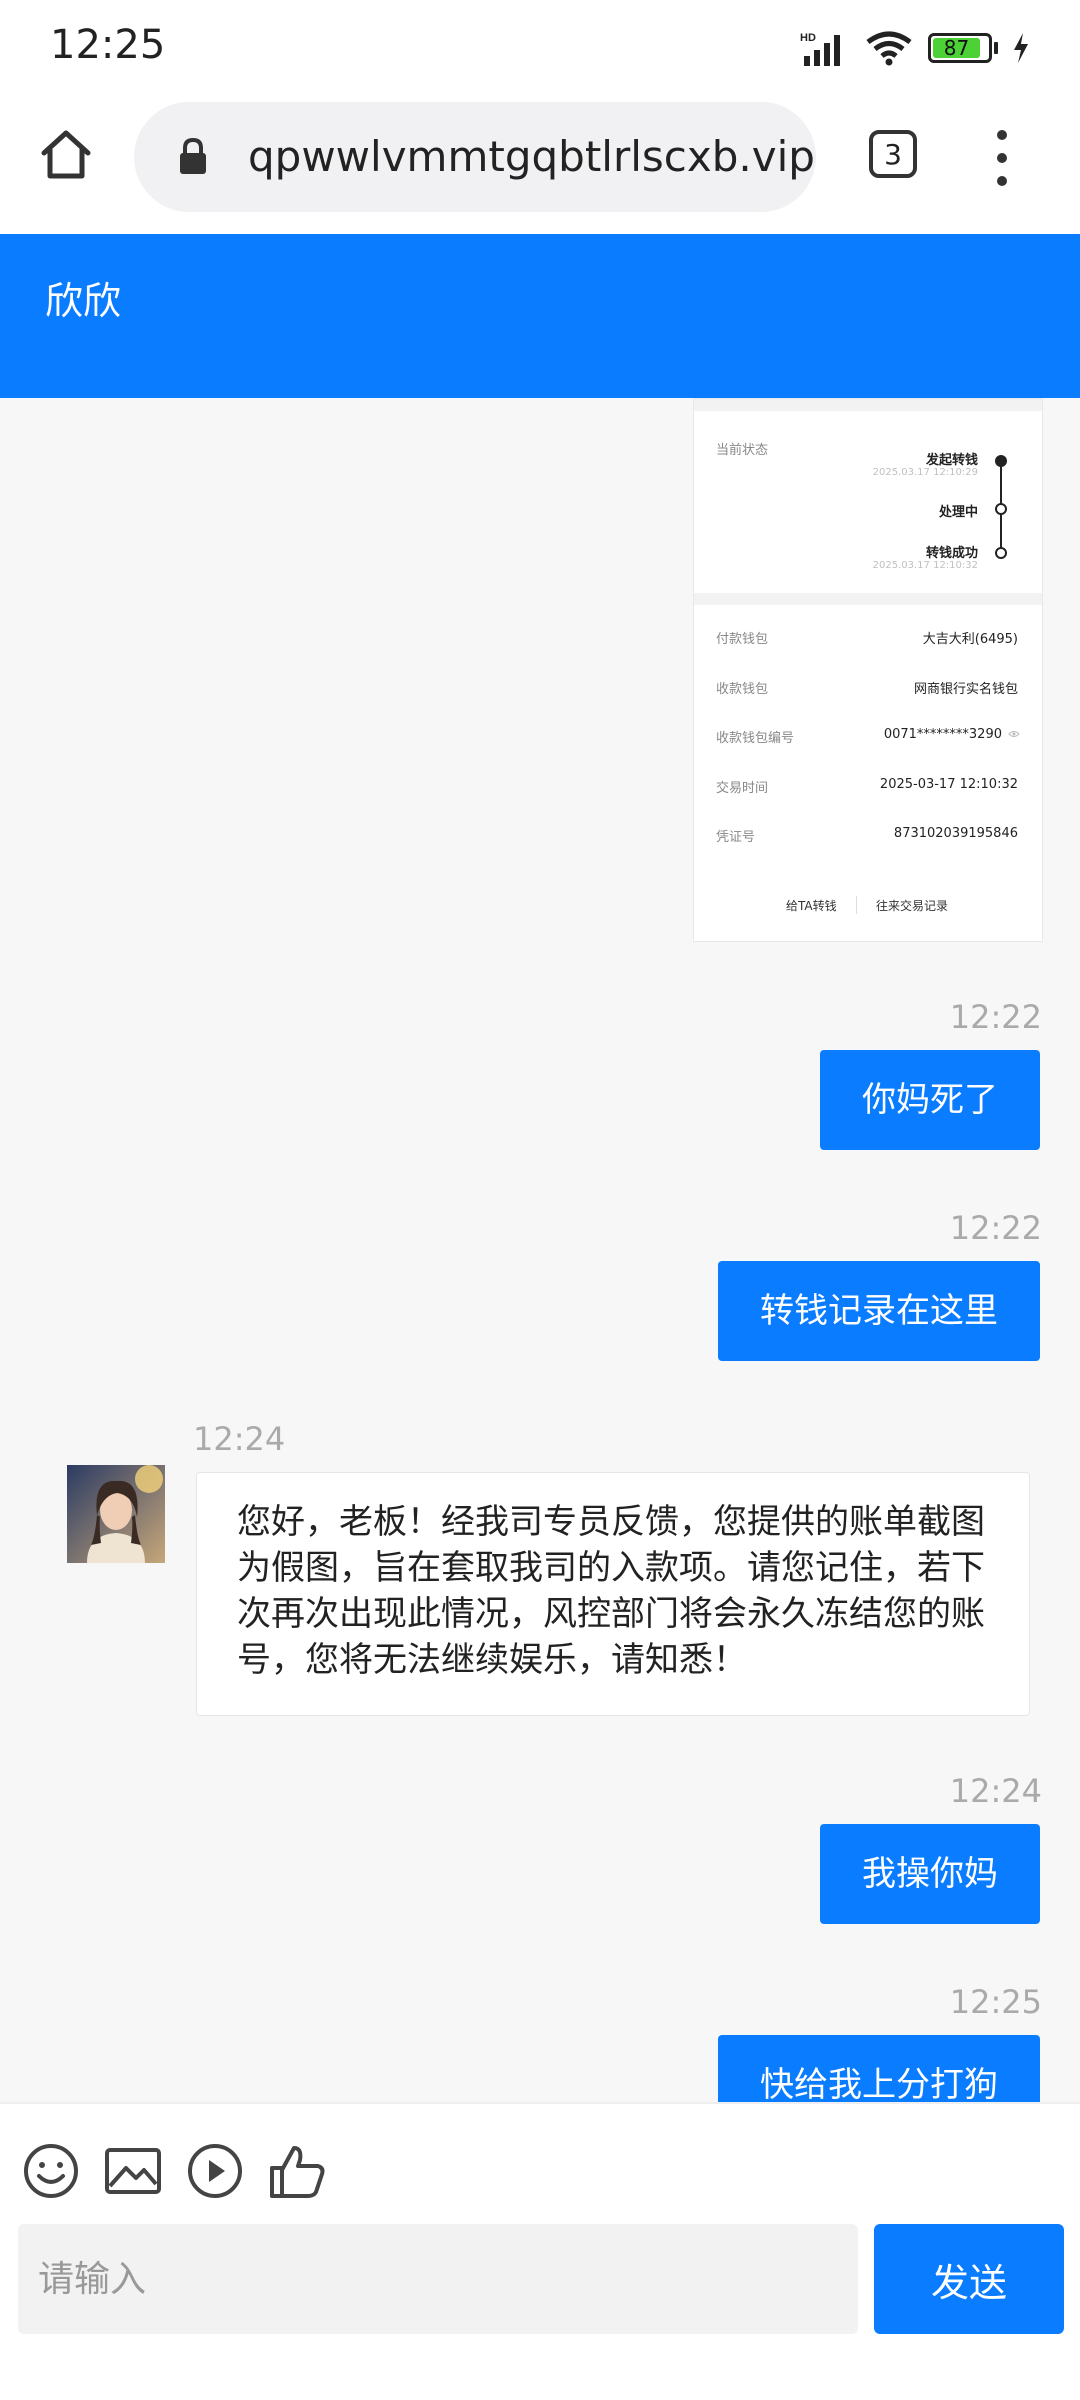  Describe the element at coordinates (808, 38) in the screenshot. I see `network-type-label: HD` at that location.